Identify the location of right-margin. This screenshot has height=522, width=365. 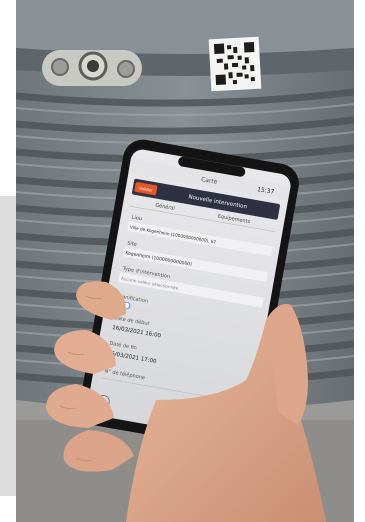
(359, 261).